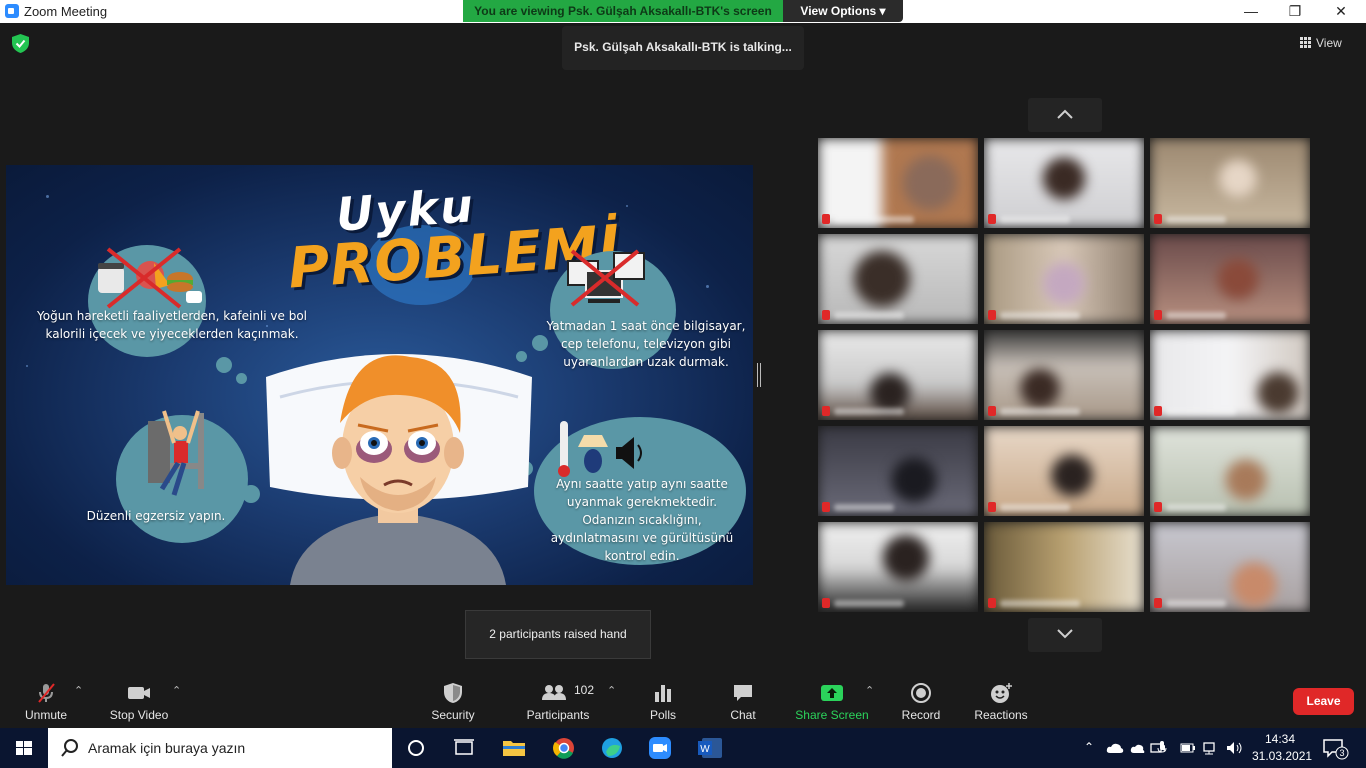 The width and height of the screenshot is (1366, 768). What do you see at coordinates (832, 715) in the screenshot?
I see `share-screen-label: Share Screen` at bounding box center [832, 715].